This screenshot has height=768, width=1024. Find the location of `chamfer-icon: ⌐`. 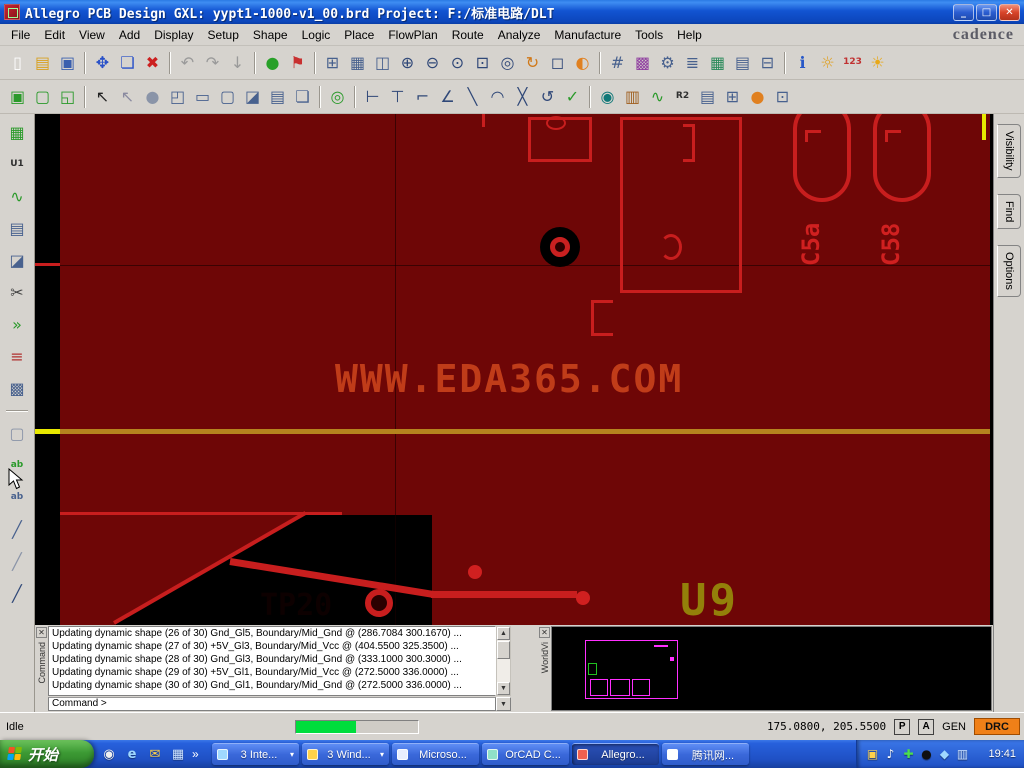

chamfer-icon: ⌐ is located at coordinates (422, 96).